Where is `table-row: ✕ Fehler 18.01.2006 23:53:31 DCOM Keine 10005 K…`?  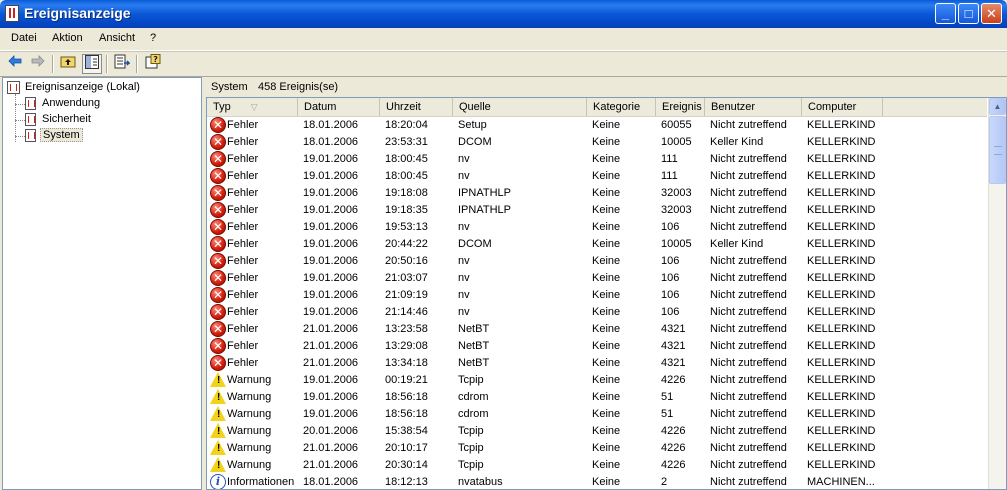 table-row: ✕ Fehler 18.01.2006 23:53:31 DCOM Keine 10005 K… is located at coordinates (597, 142).